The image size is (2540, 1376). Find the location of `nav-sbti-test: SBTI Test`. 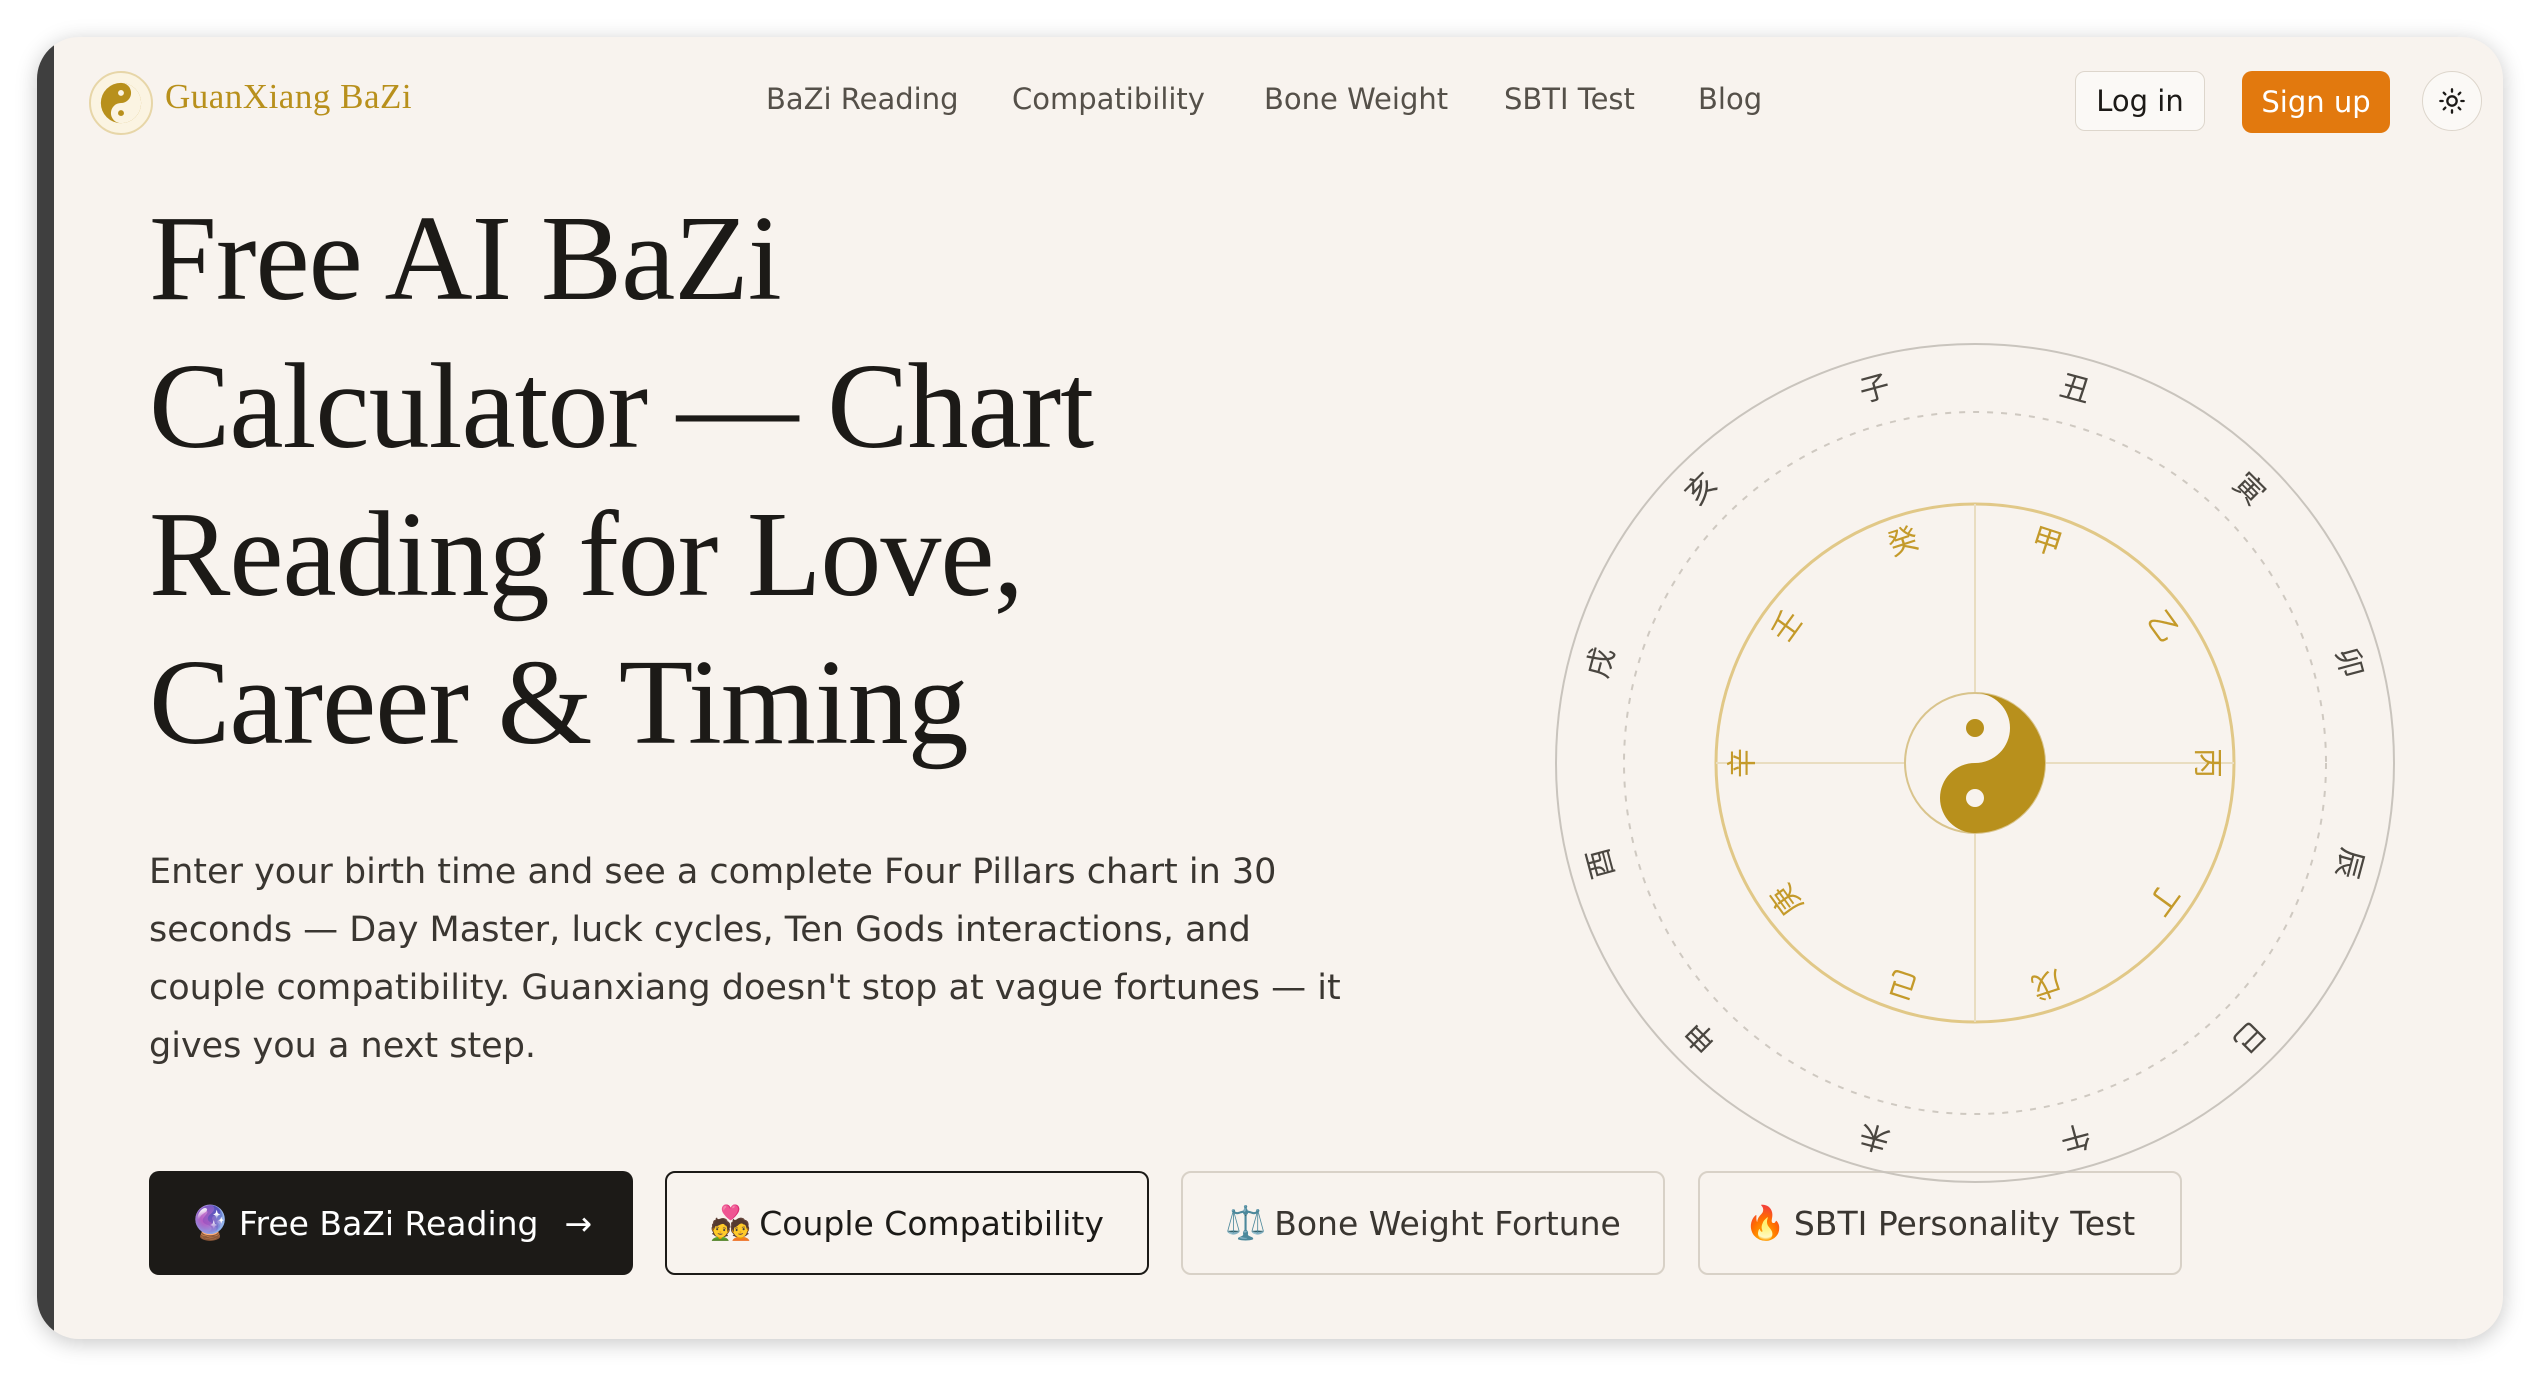

nav-sbti-test: SBTI Test is located at coordinates (1569, 99).